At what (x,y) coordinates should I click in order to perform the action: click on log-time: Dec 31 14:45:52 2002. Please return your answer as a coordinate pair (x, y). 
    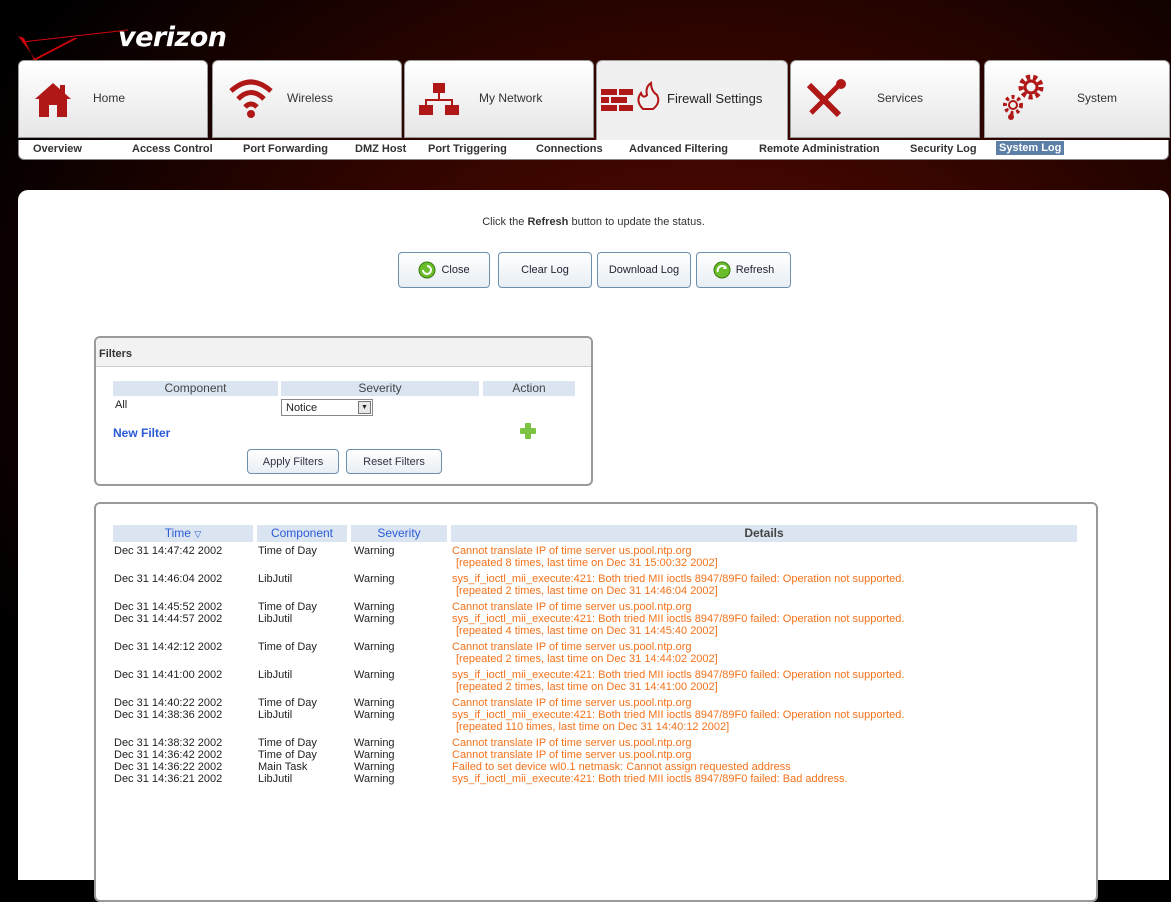
    Looking at the image, I should click on (168, 607).